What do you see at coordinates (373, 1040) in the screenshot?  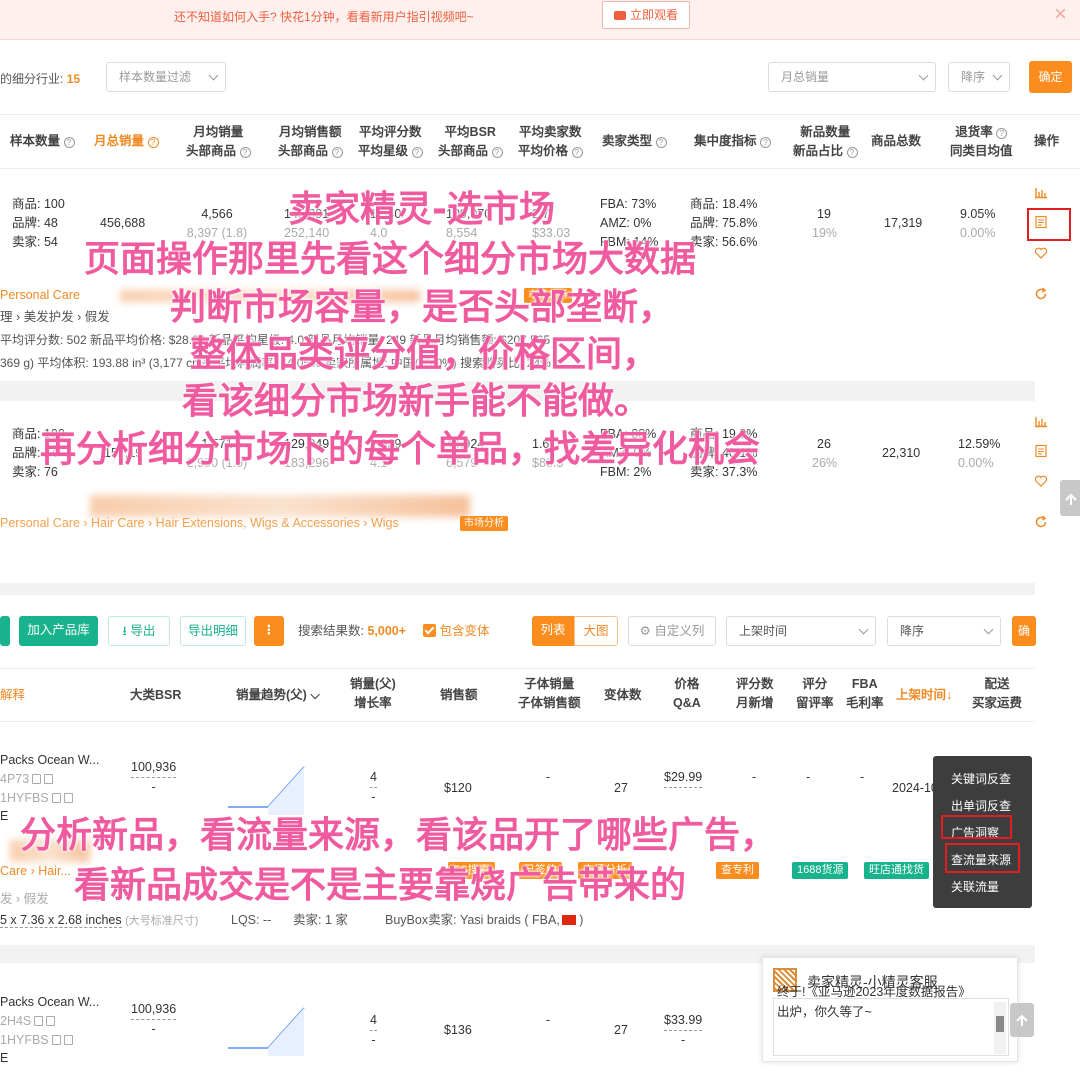 I see `growth-value: -` at bounding box center [373, 1040].